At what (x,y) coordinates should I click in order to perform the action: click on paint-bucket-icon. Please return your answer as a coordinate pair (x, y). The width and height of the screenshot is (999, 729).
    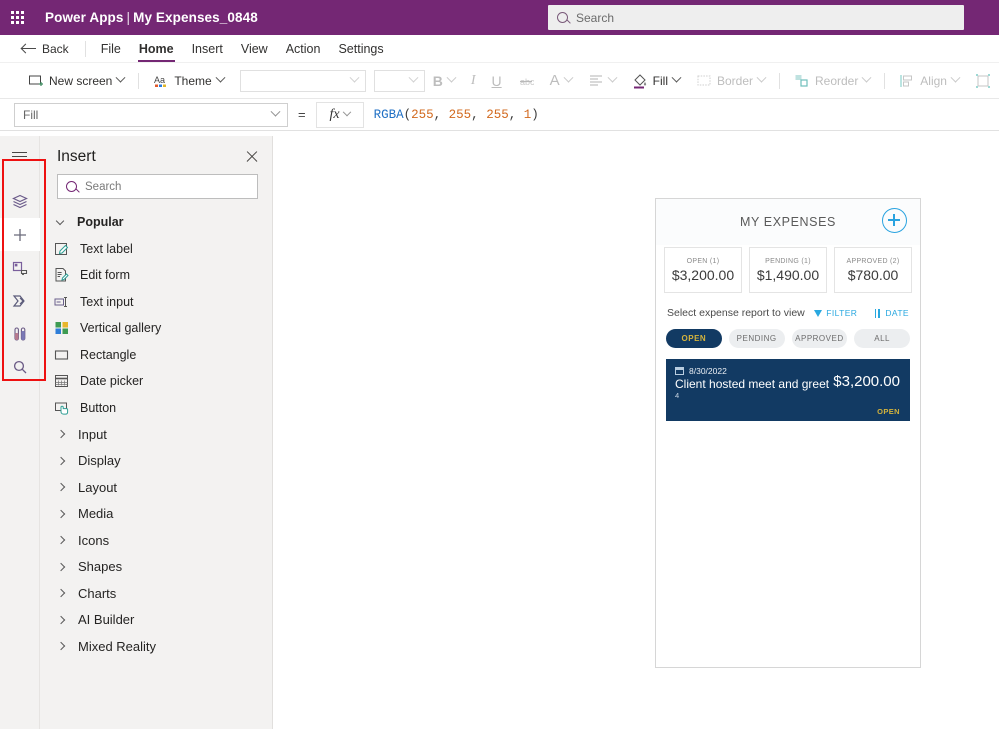
    Looking at the image, I should click on (639, 80).